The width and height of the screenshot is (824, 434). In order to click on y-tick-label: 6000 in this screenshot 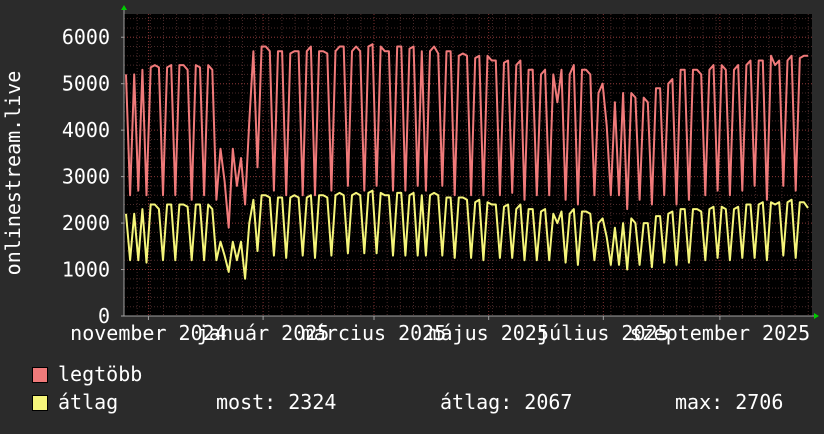, I will do `click(86, 37)`.